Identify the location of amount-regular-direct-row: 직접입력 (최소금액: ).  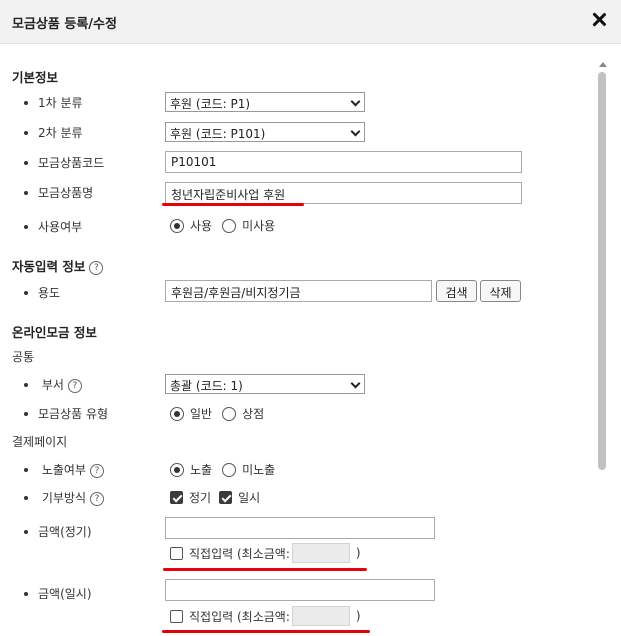
(265, 553).